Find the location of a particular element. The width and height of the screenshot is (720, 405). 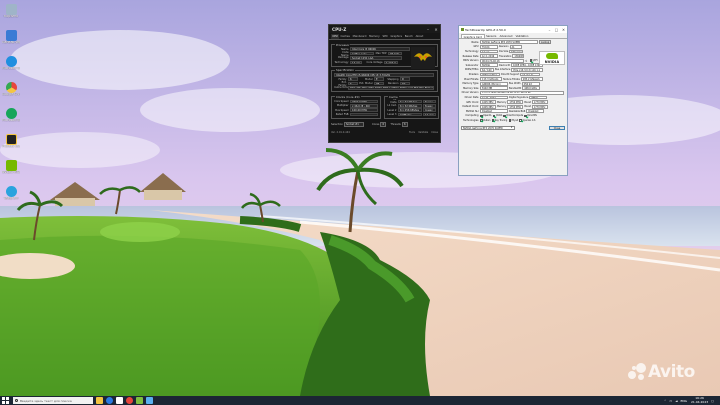

field-label: DirectX Support is located at coordinates (510, 74).